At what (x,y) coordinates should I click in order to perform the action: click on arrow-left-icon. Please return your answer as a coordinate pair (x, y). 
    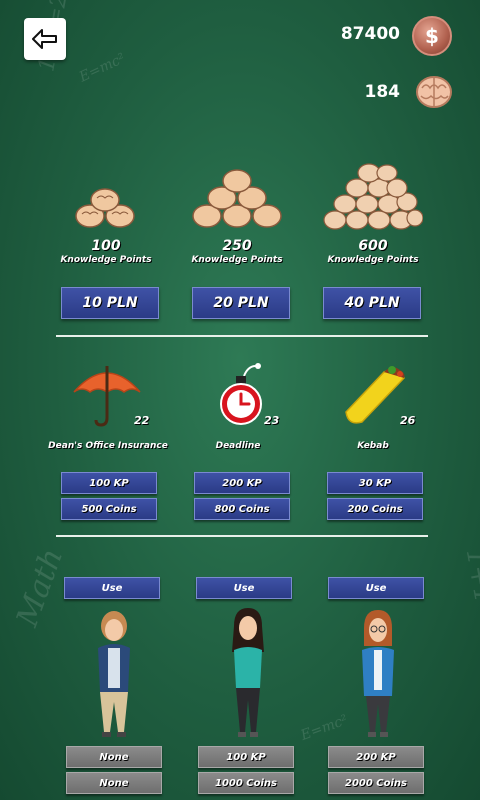
    Looking at the image, I should click on (44, 39).